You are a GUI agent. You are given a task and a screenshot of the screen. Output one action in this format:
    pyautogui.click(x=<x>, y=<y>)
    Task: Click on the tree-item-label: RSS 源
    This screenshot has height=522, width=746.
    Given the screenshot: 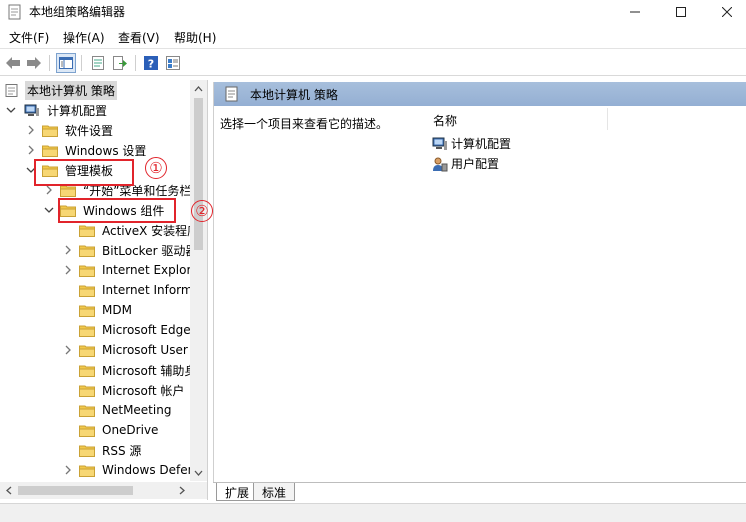 What is the action you would take?
    pyautogui.click(x=122, y=450)
    